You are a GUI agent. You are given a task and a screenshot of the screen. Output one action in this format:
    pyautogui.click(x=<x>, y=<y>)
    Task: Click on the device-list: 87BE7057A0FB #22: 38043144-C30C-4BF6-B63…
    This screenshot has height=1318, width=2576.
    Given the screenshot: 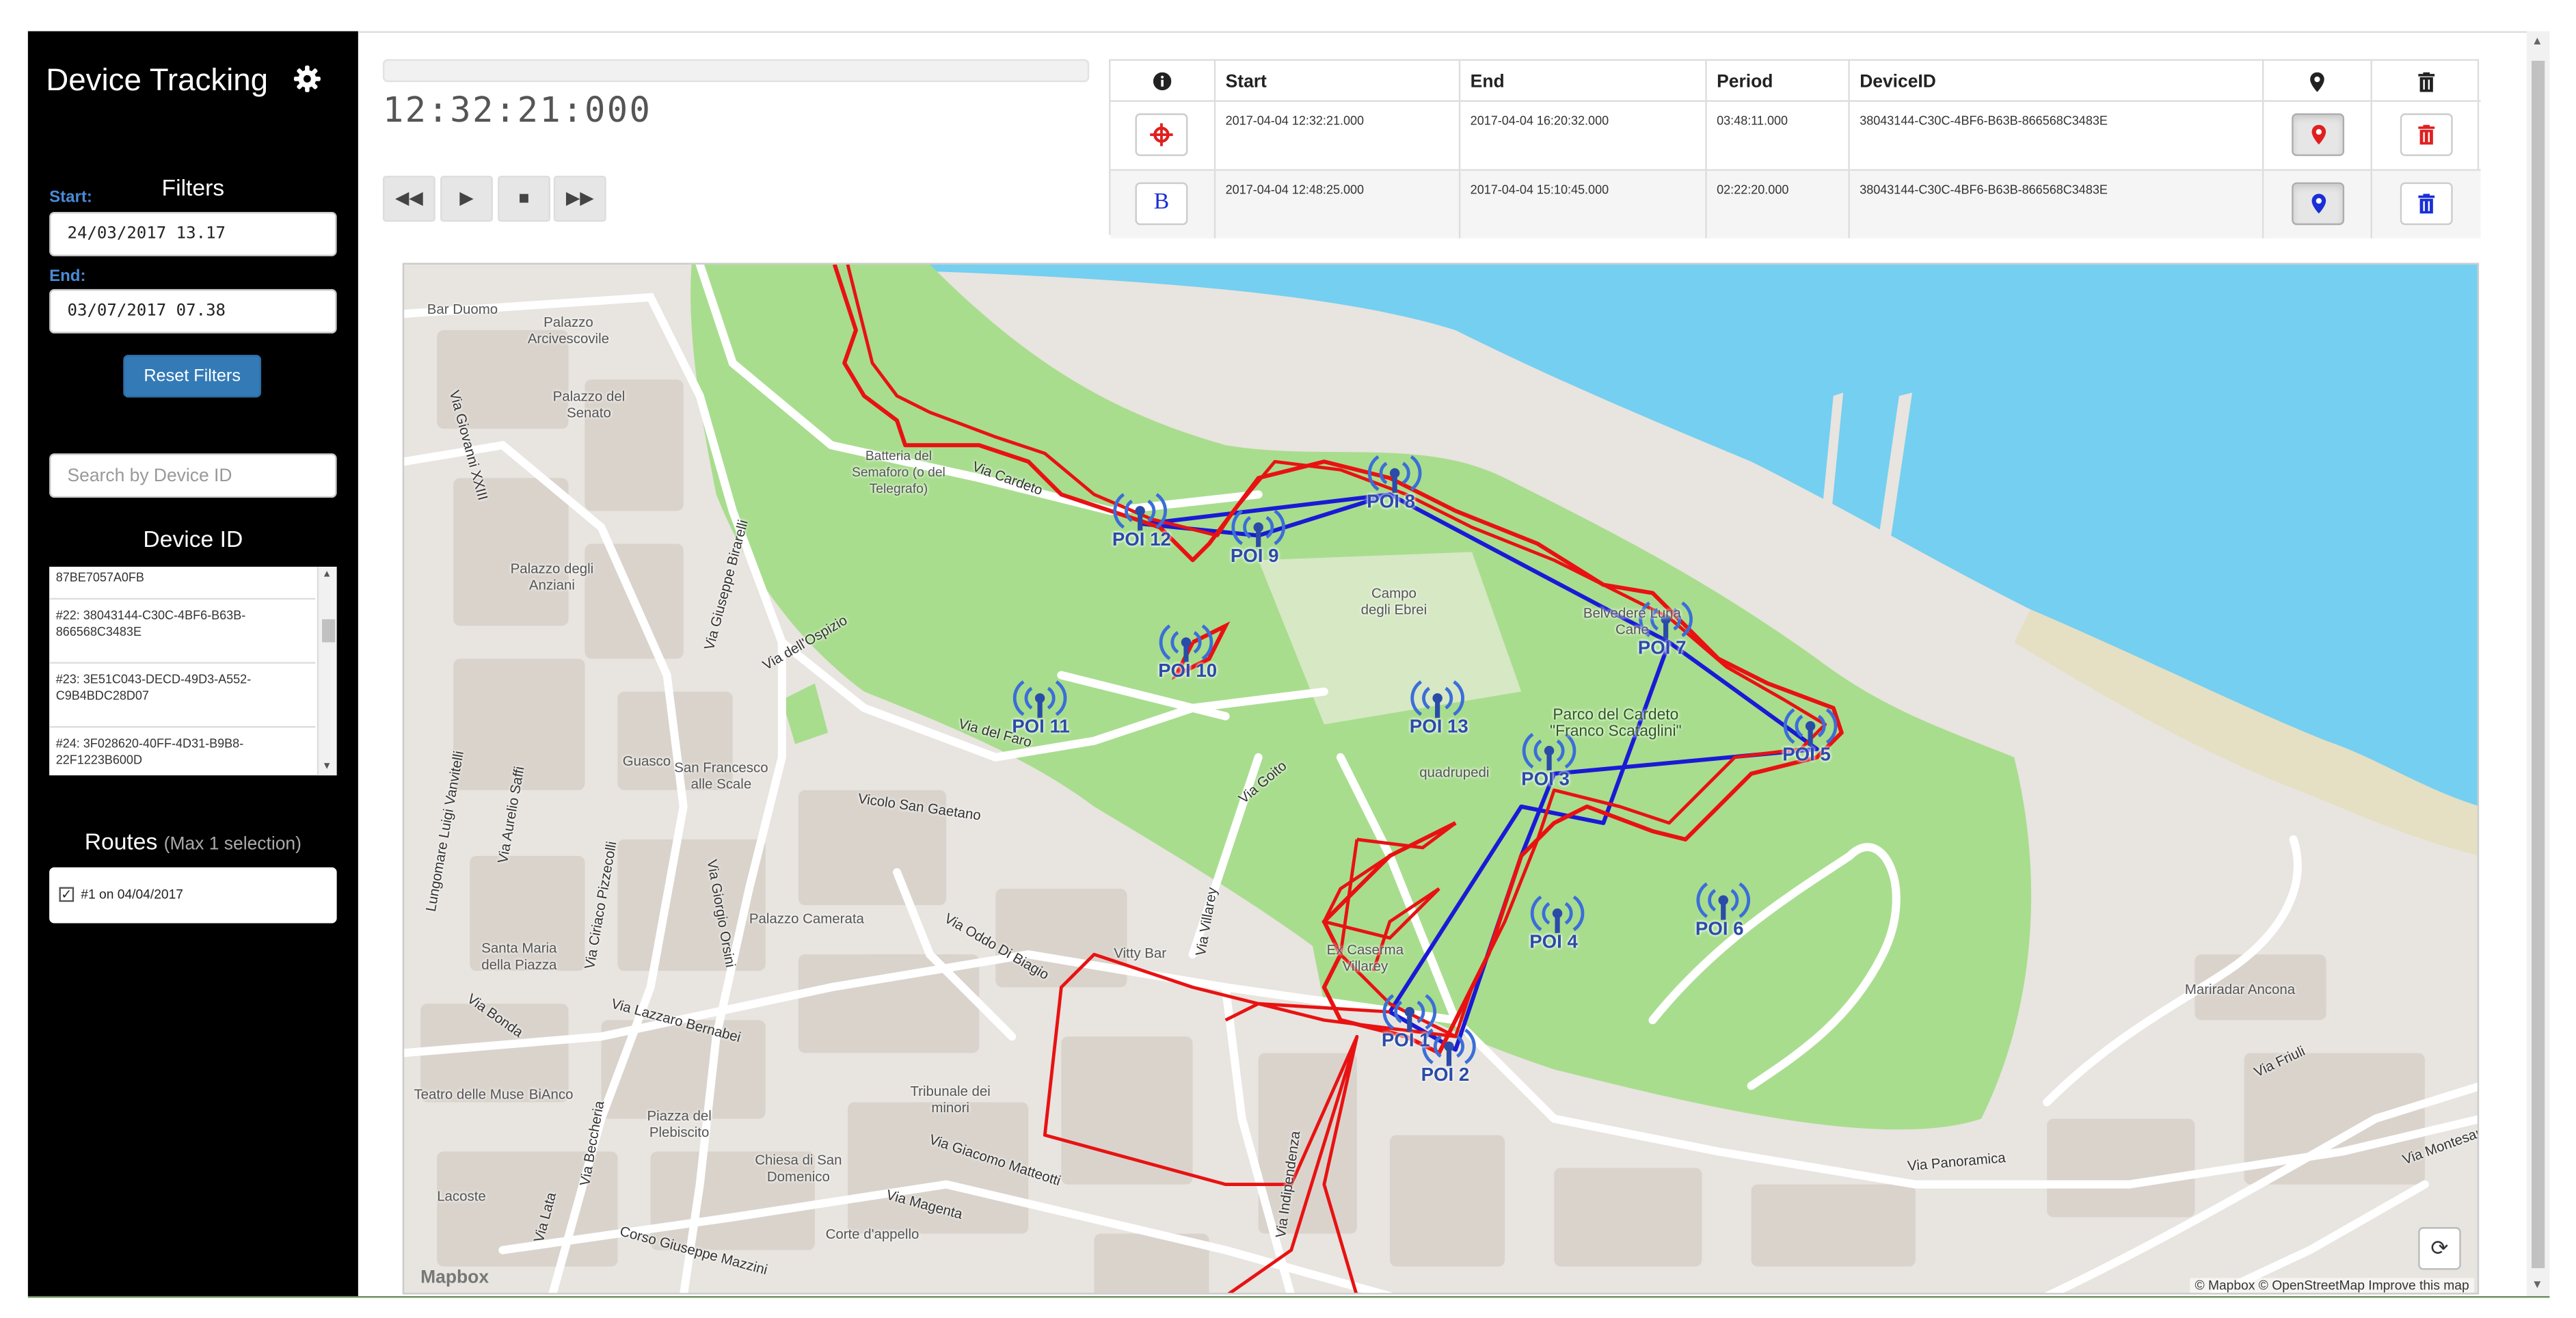 What is the action you would take?
    pyautogui.click(x=193, y=671)
    